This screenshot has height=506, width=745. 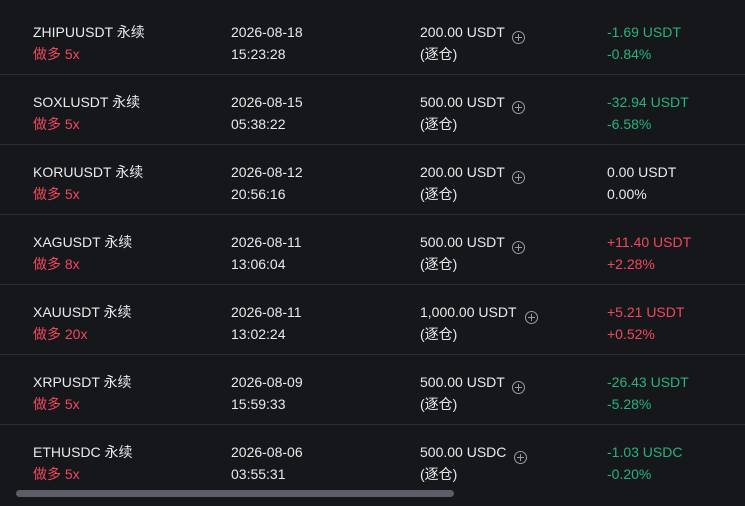 I want to click on symbol-cell: ETHUSDC 永续 做多 5x, so click(x=83, y=463).